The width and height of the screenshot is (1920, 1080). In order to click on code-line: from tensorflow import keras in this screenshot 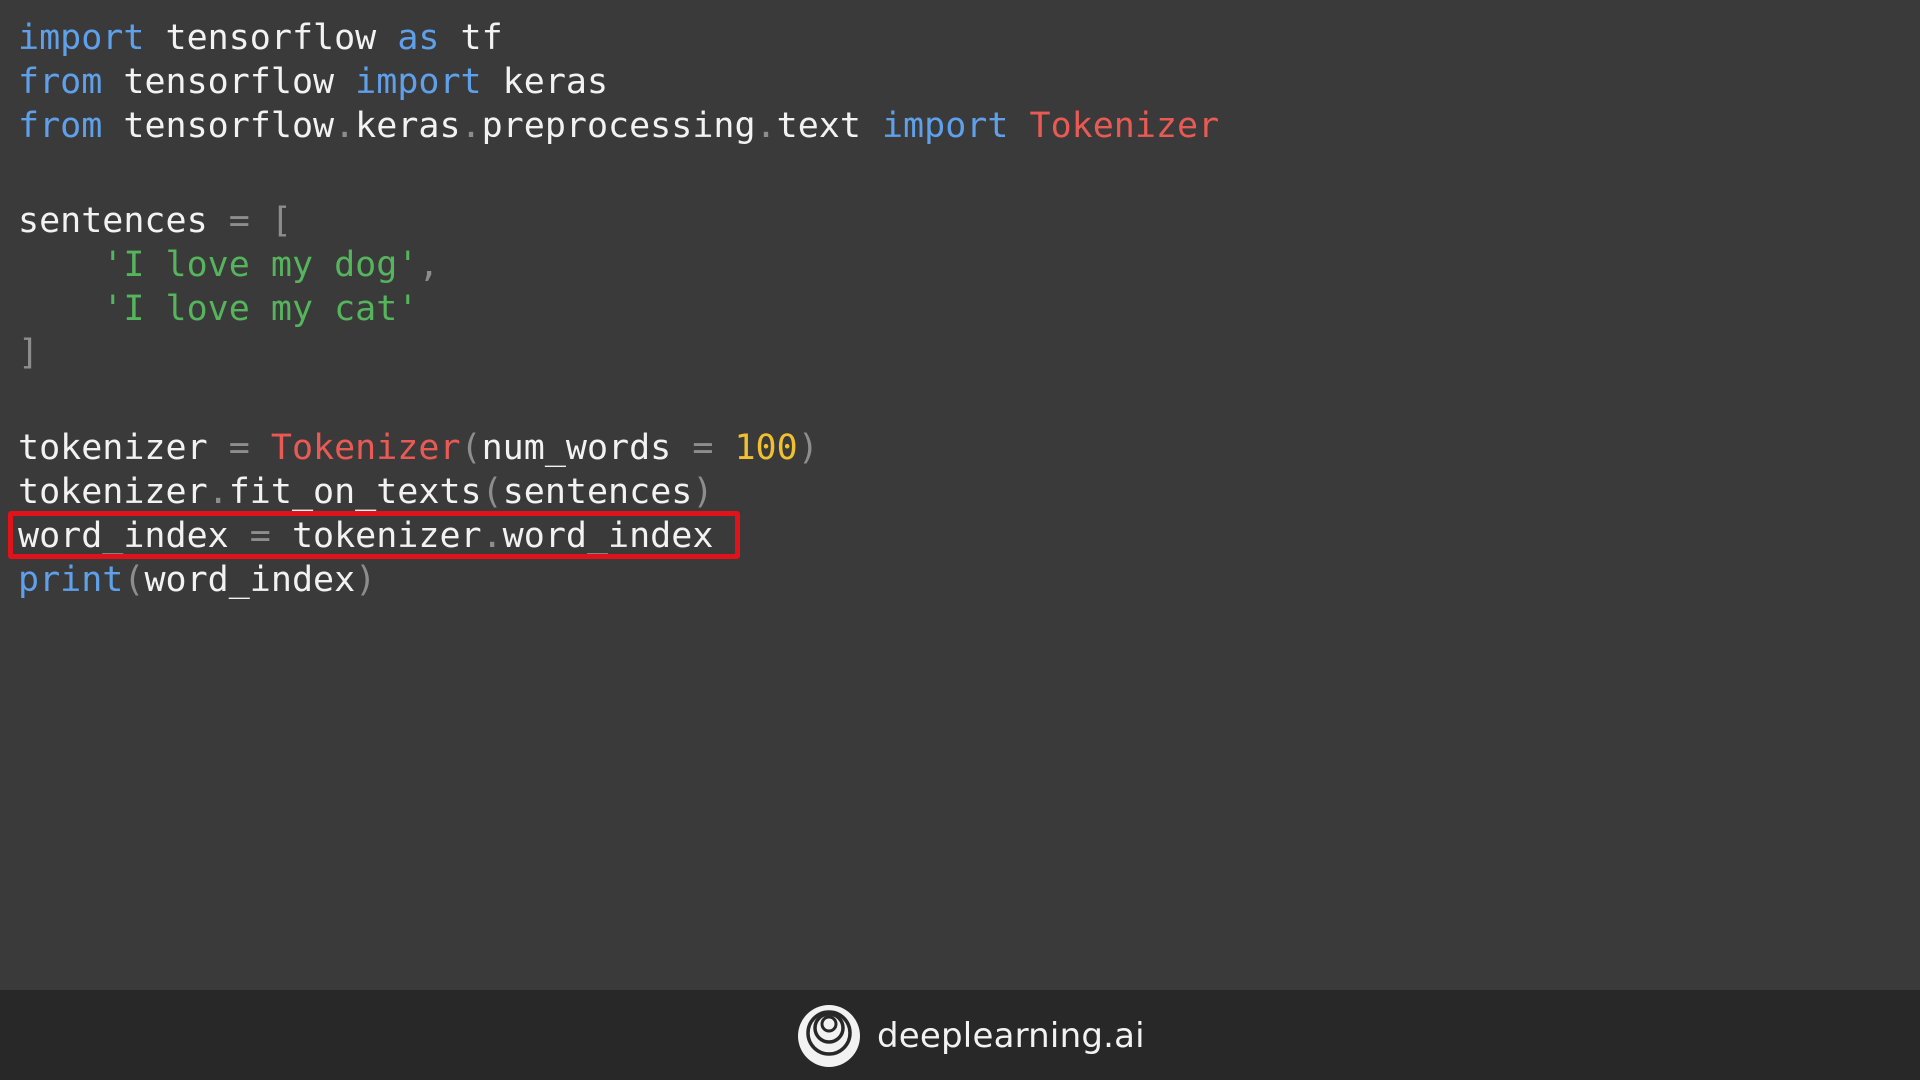, I will do `click(618, 82)`.